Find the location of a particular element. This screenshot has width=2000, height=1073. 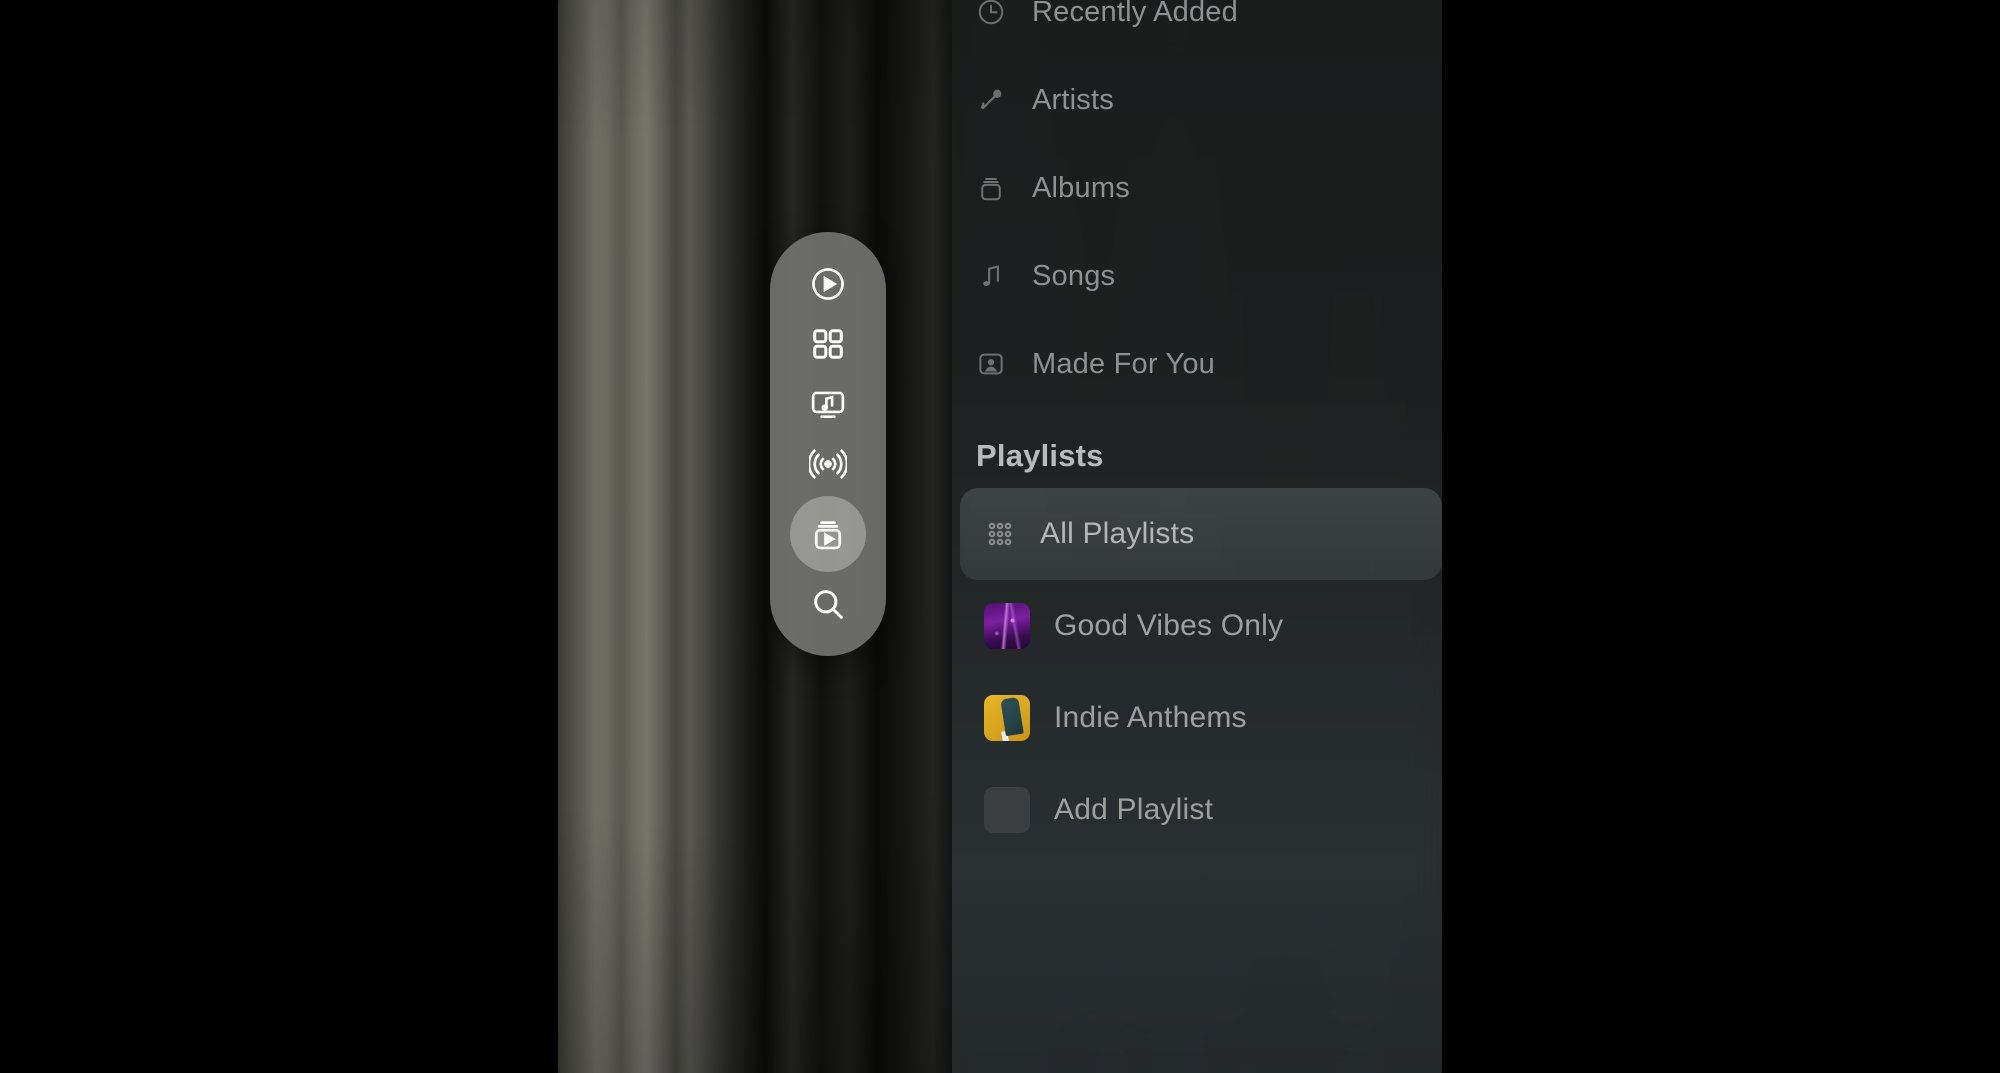

radio-icon is located at coordinates (828, 464).